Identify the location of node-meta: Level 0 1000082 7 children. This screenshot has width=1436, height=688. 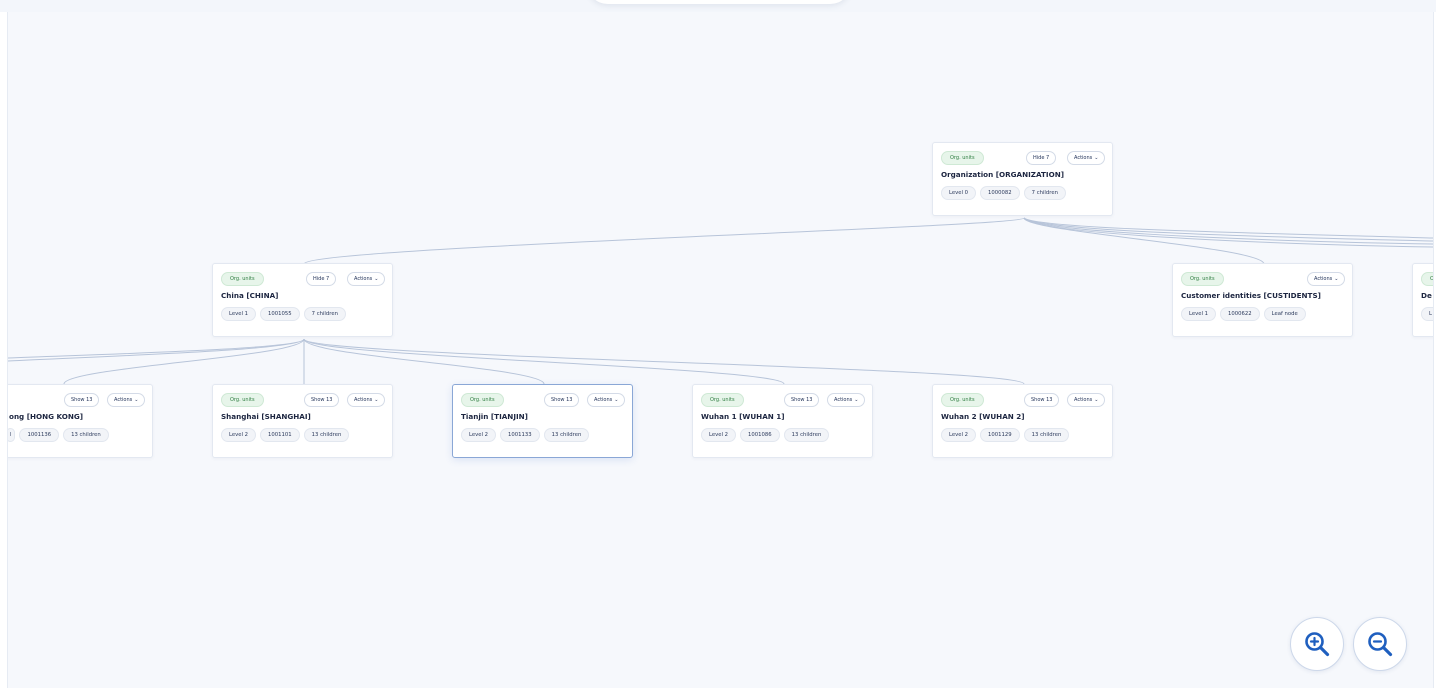
(1003, 193).